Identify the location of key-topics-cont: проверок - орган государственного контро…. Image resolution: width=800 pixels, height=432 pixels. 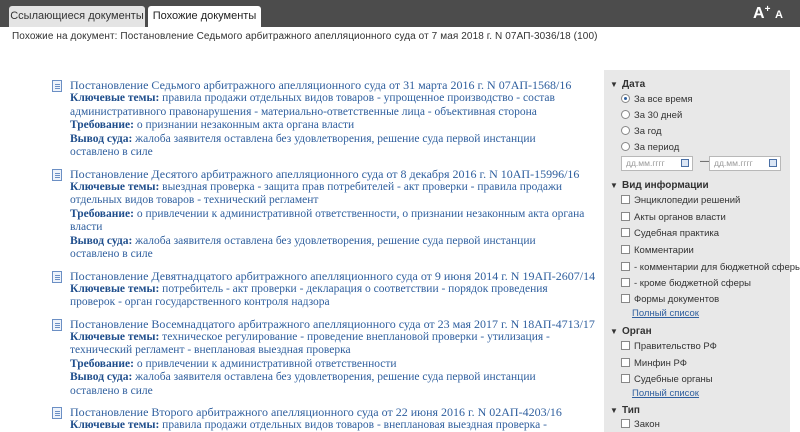
(200, 302).